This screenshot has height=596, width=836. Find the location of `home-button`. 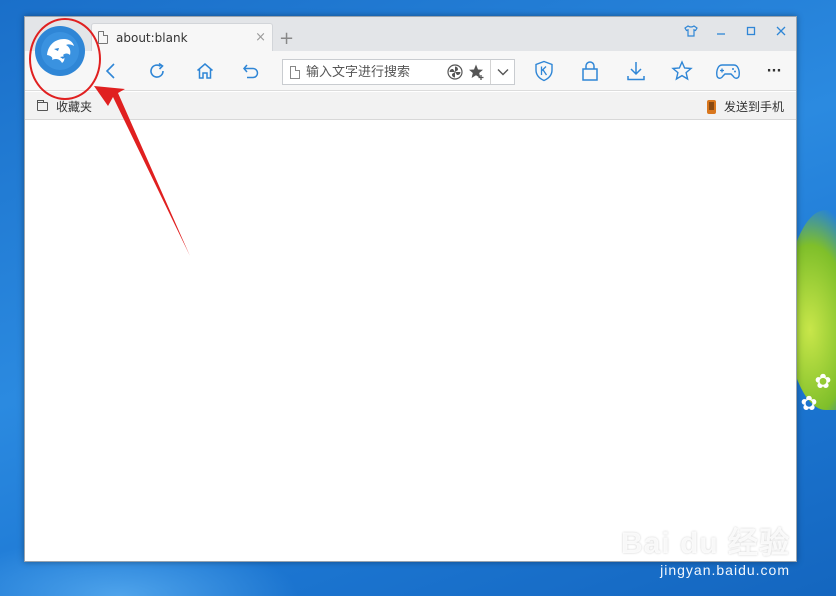

home-button is located at coordinates (205, 71).